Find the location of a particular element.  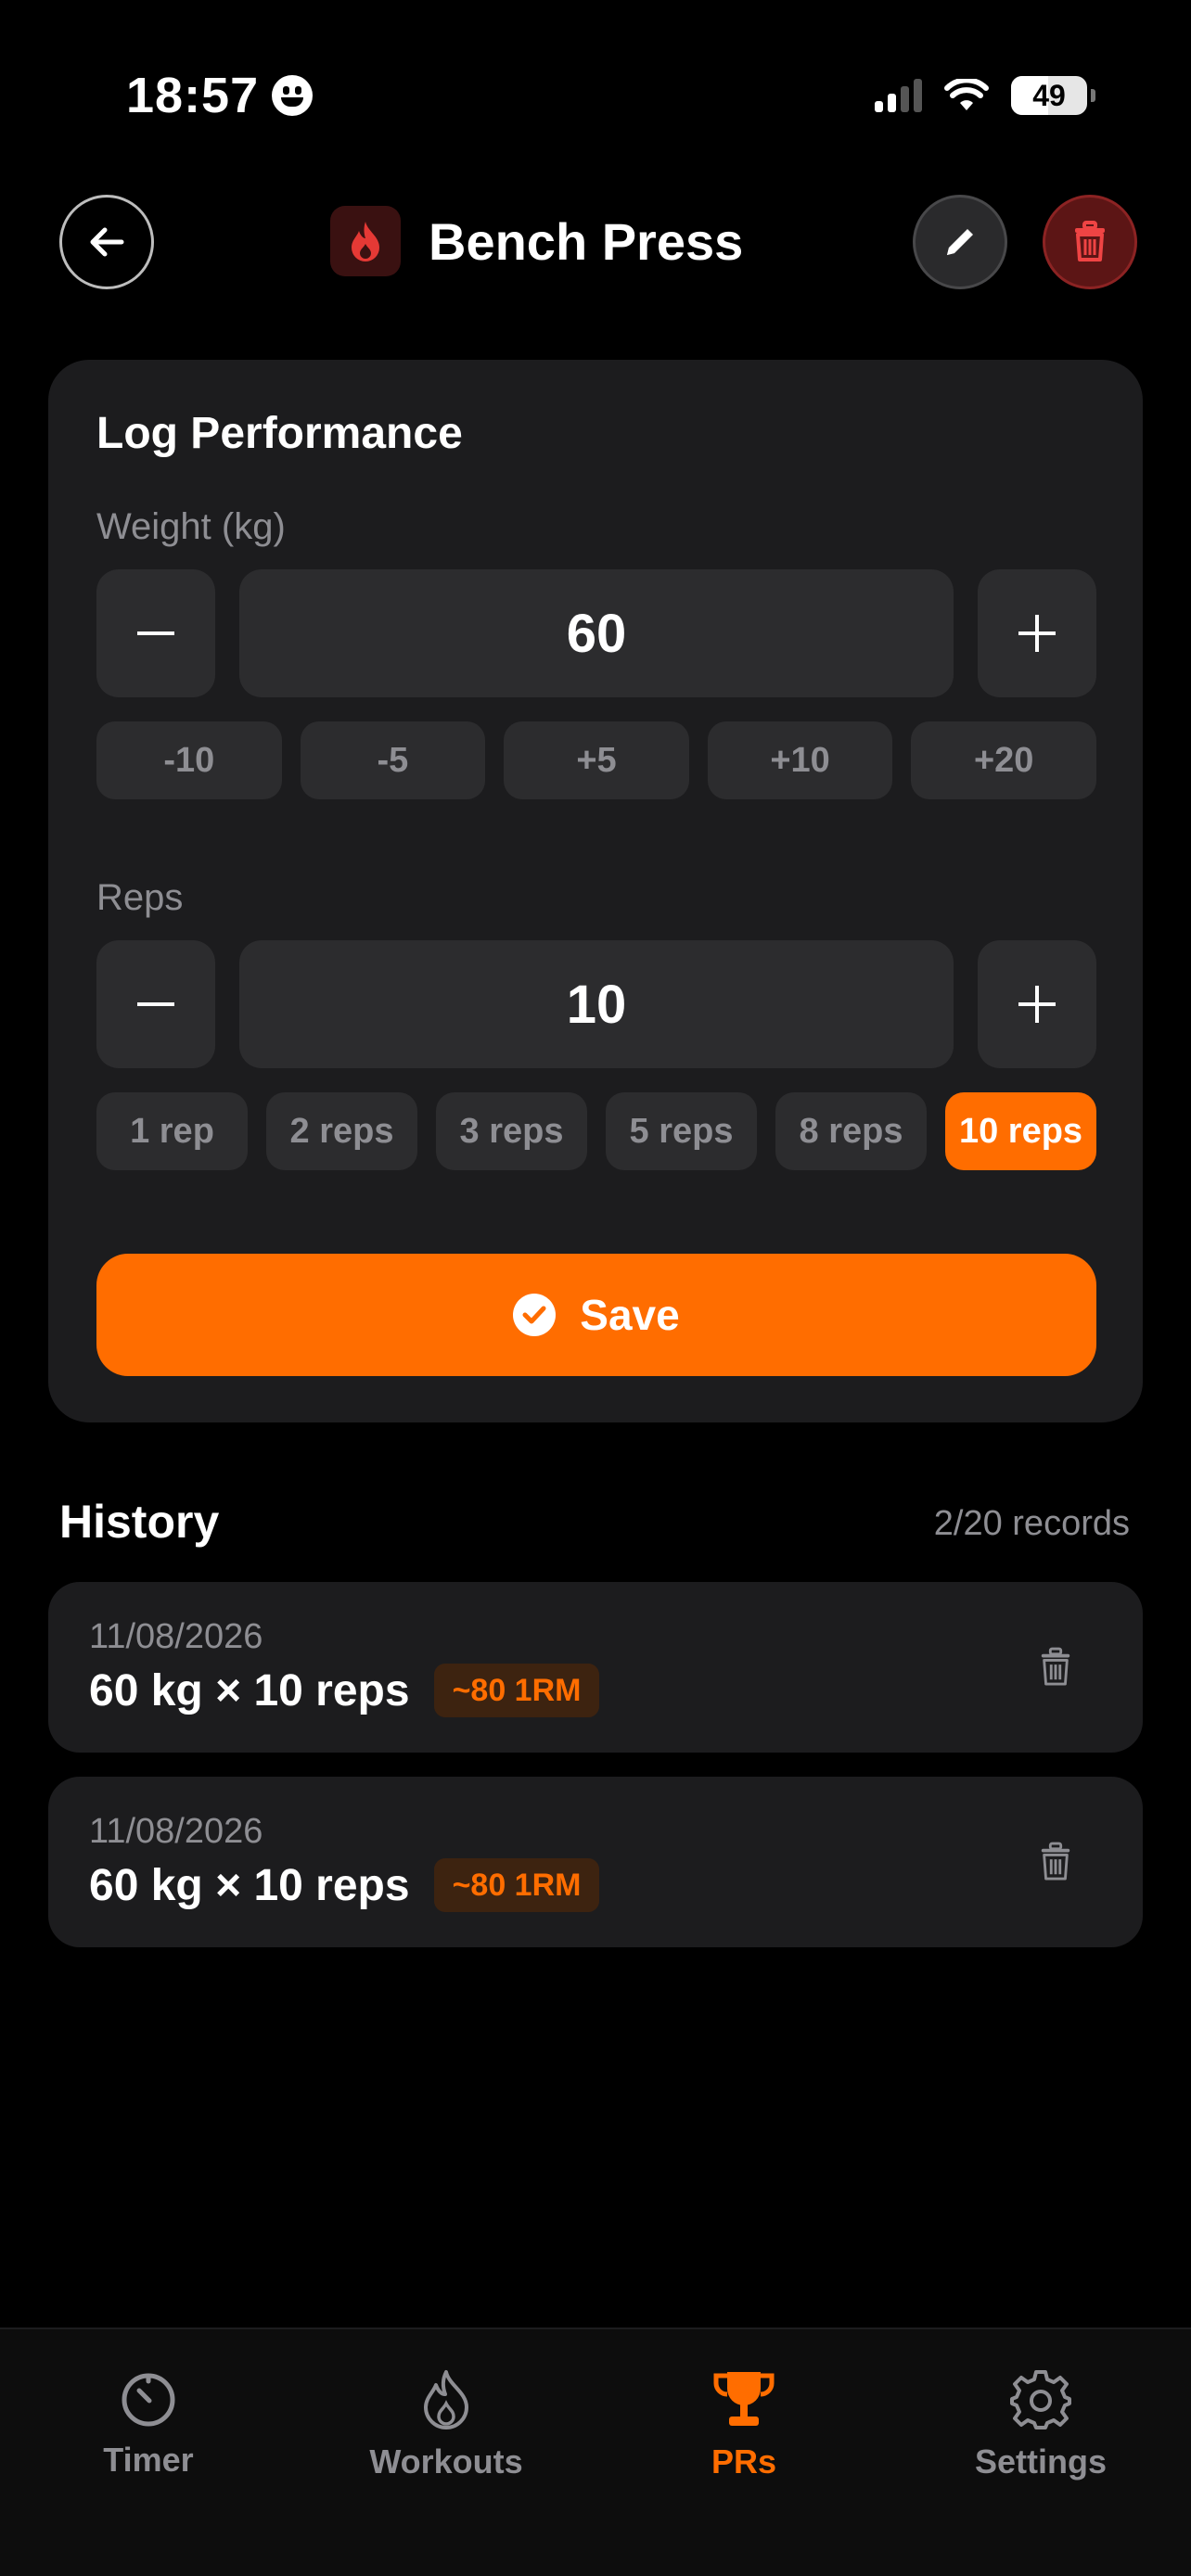

exercise-icon is located at coordinates (365, 241).